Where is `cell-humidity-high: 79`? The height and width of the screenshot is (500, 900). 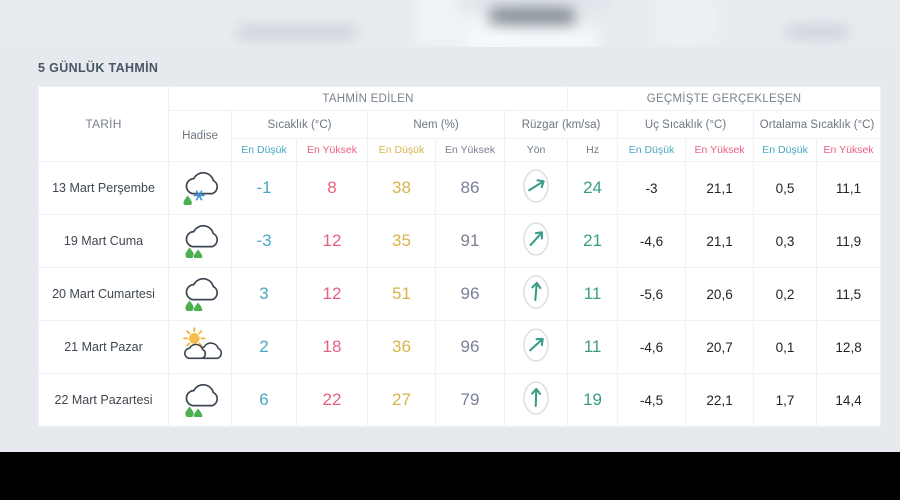 cell-humidity-high: 79 is located at coordinates (470, 400).